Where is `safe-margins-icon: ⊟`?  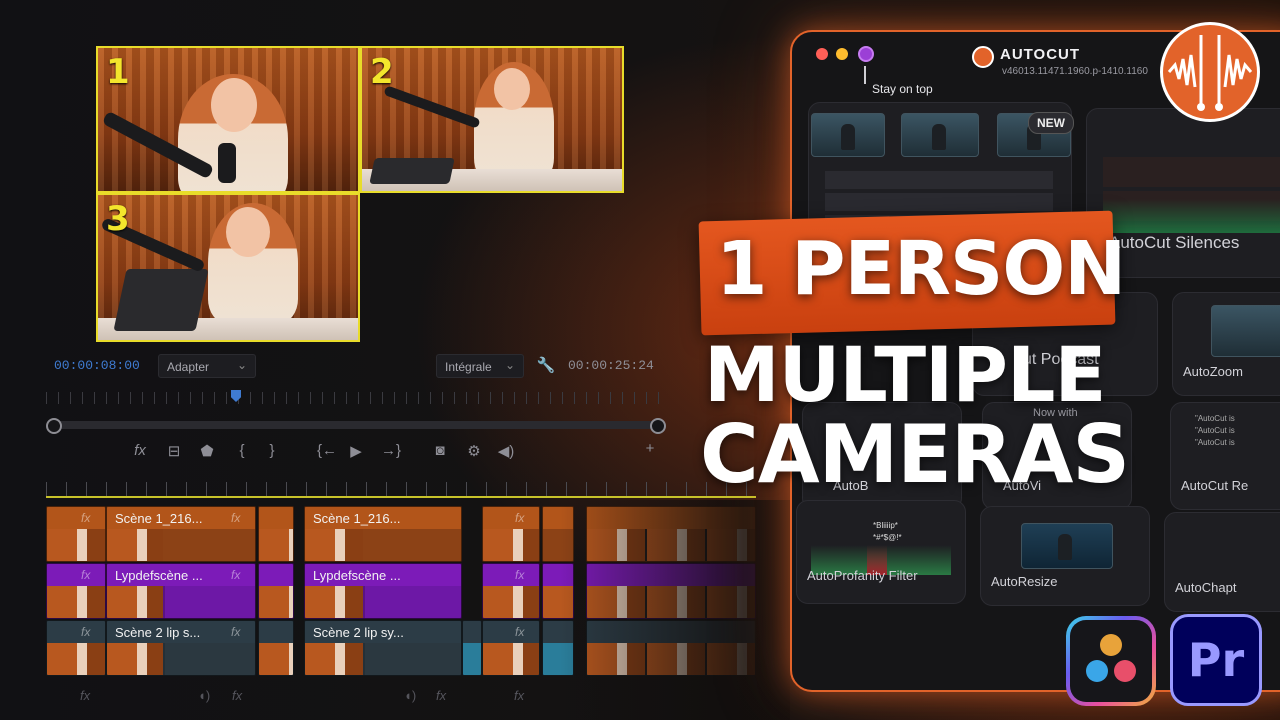 safe-margins-icon: ⊟ is located at coordinates (174, 451).